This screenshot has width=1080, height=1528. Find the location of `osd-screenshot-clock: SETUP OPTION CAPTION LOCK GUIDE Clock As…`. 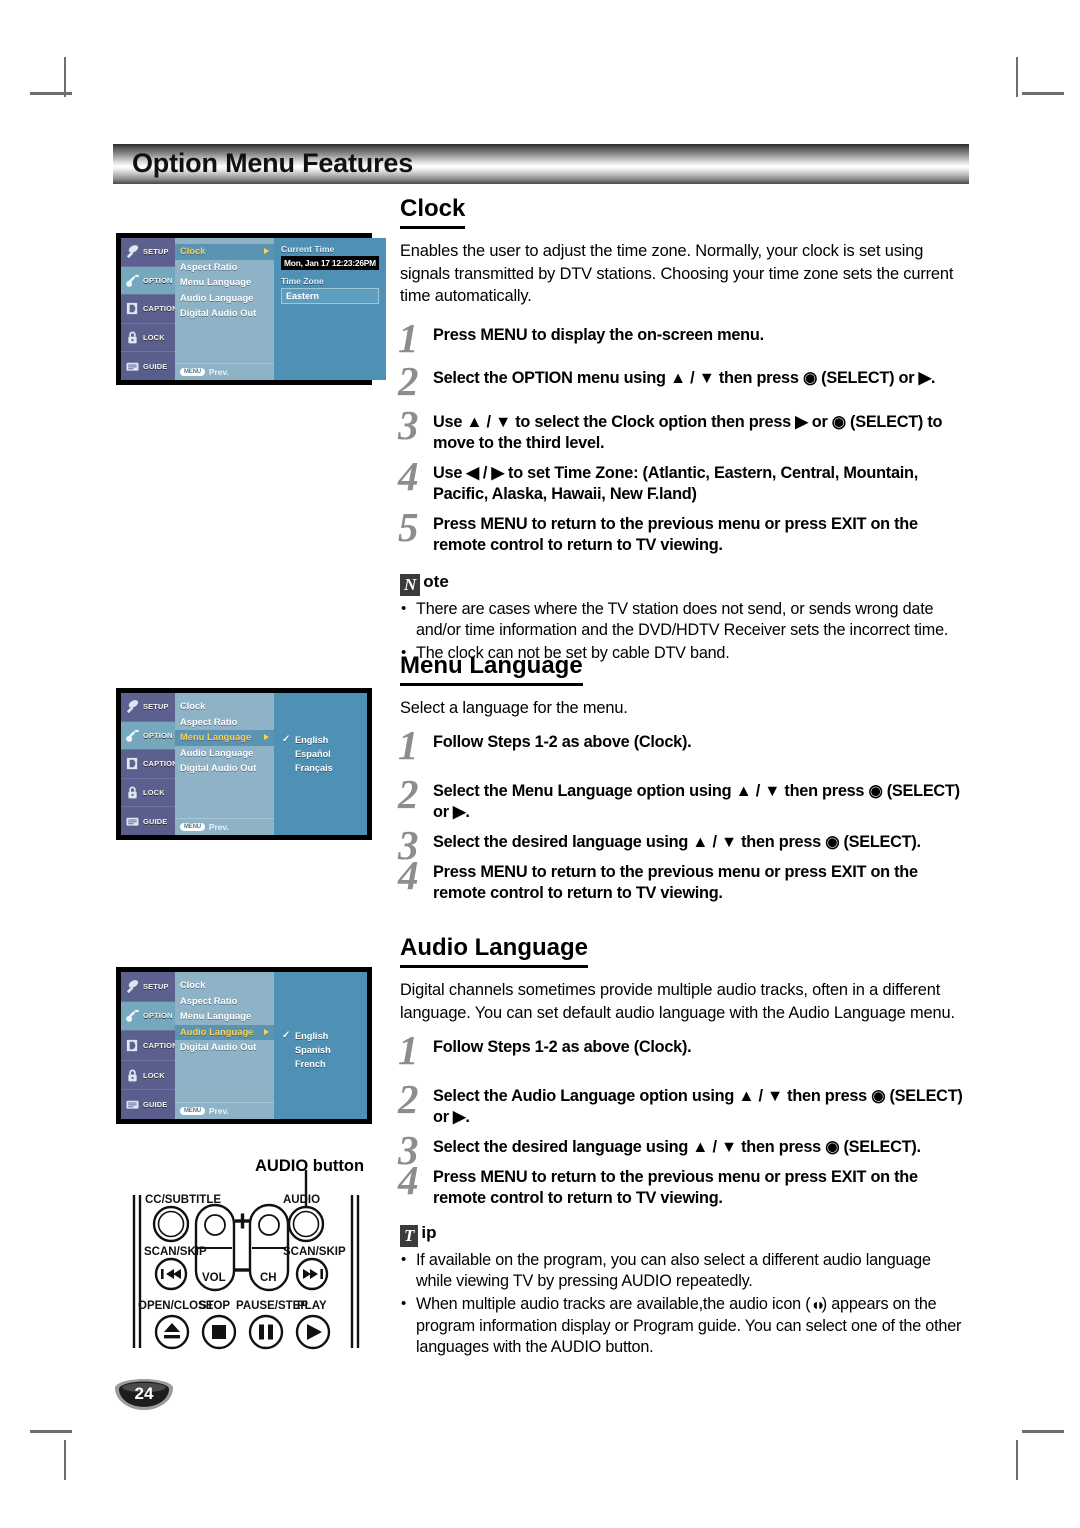

osd-screenshot-clock: SETUP OPTION CAPTION LOCK GUIDE Clock As… is located at coordinates (251, 309).